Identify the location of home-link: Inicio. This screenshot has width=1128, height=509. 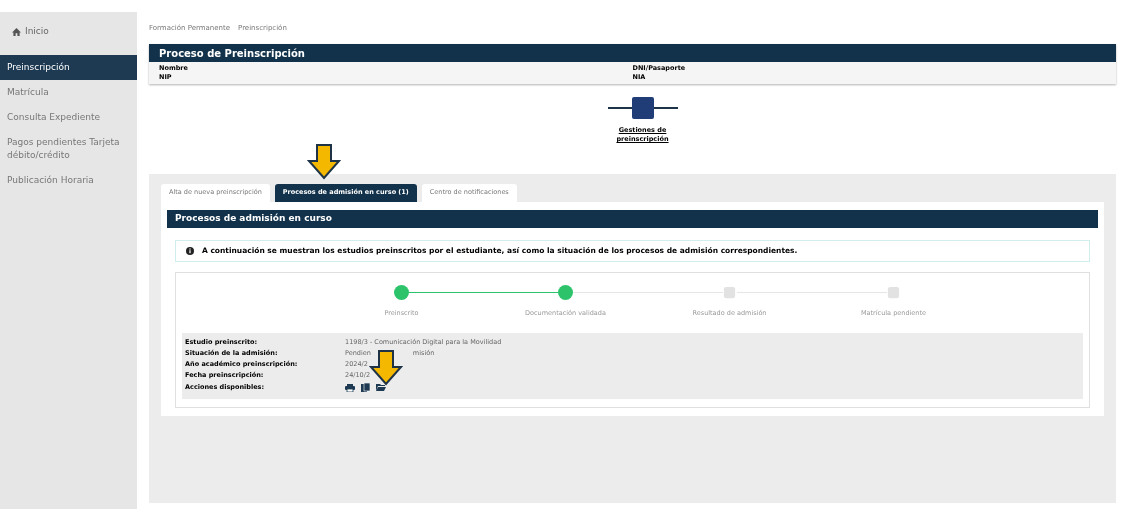
(37, 32).